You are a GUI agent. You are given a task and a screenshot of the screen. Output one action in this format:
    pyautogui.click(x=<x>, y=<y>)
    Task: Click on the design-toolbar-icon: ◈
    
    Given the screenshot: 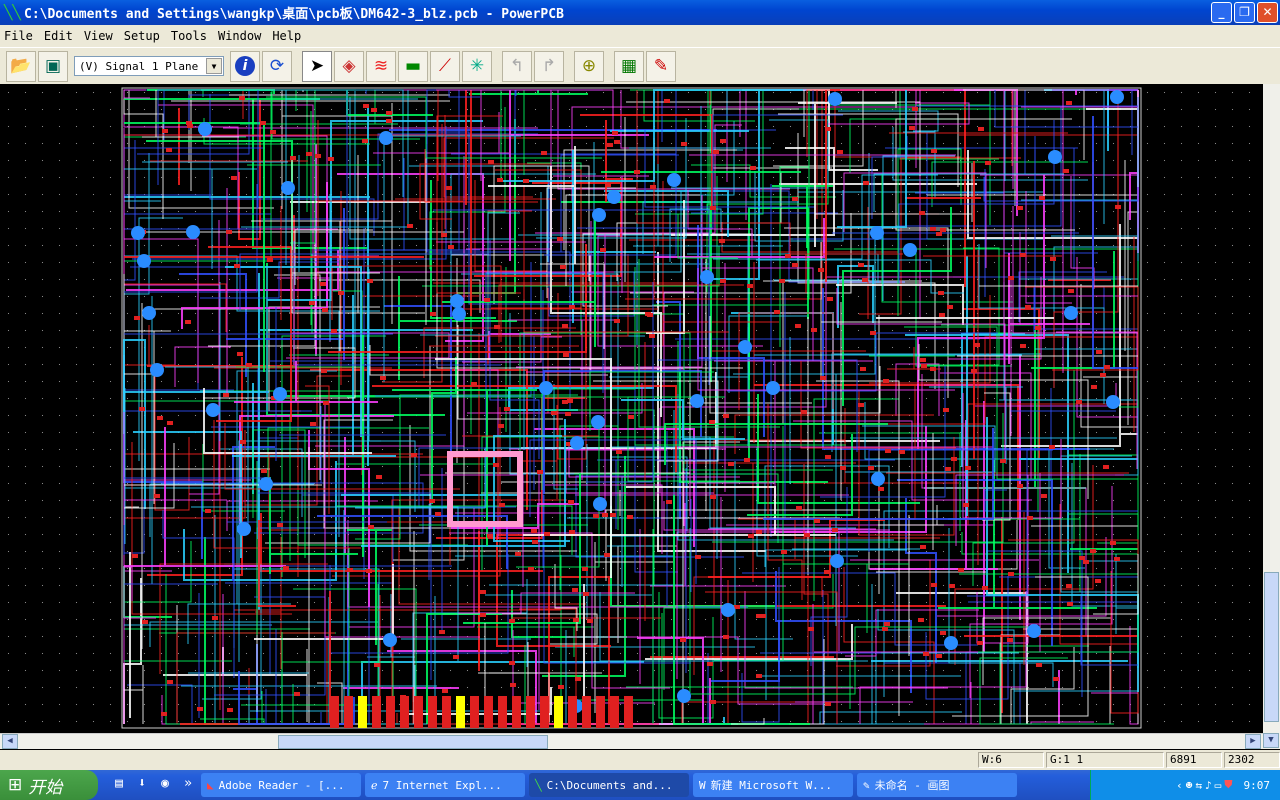 What is the action you would take?
    pyautogui.click(x=349, y=66)
    